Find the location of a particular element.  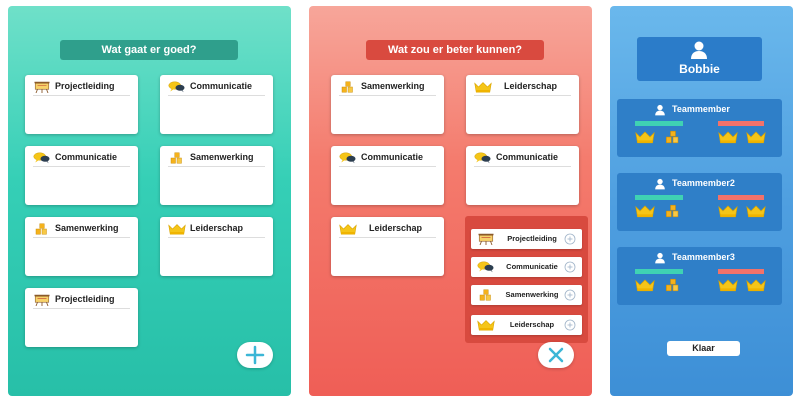

better-card: Samenwerking is located at coordinates (387, 104).